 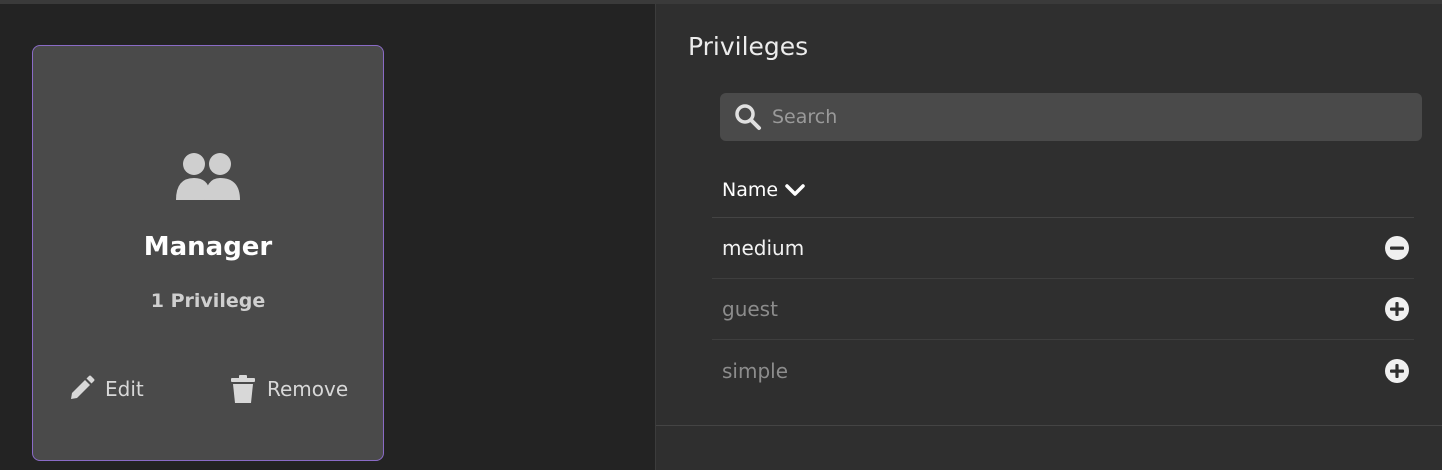 What do you see at coordinates (83, 387) in the screenshot?
I see `pencil-icon` at bounding box center [83, 387].